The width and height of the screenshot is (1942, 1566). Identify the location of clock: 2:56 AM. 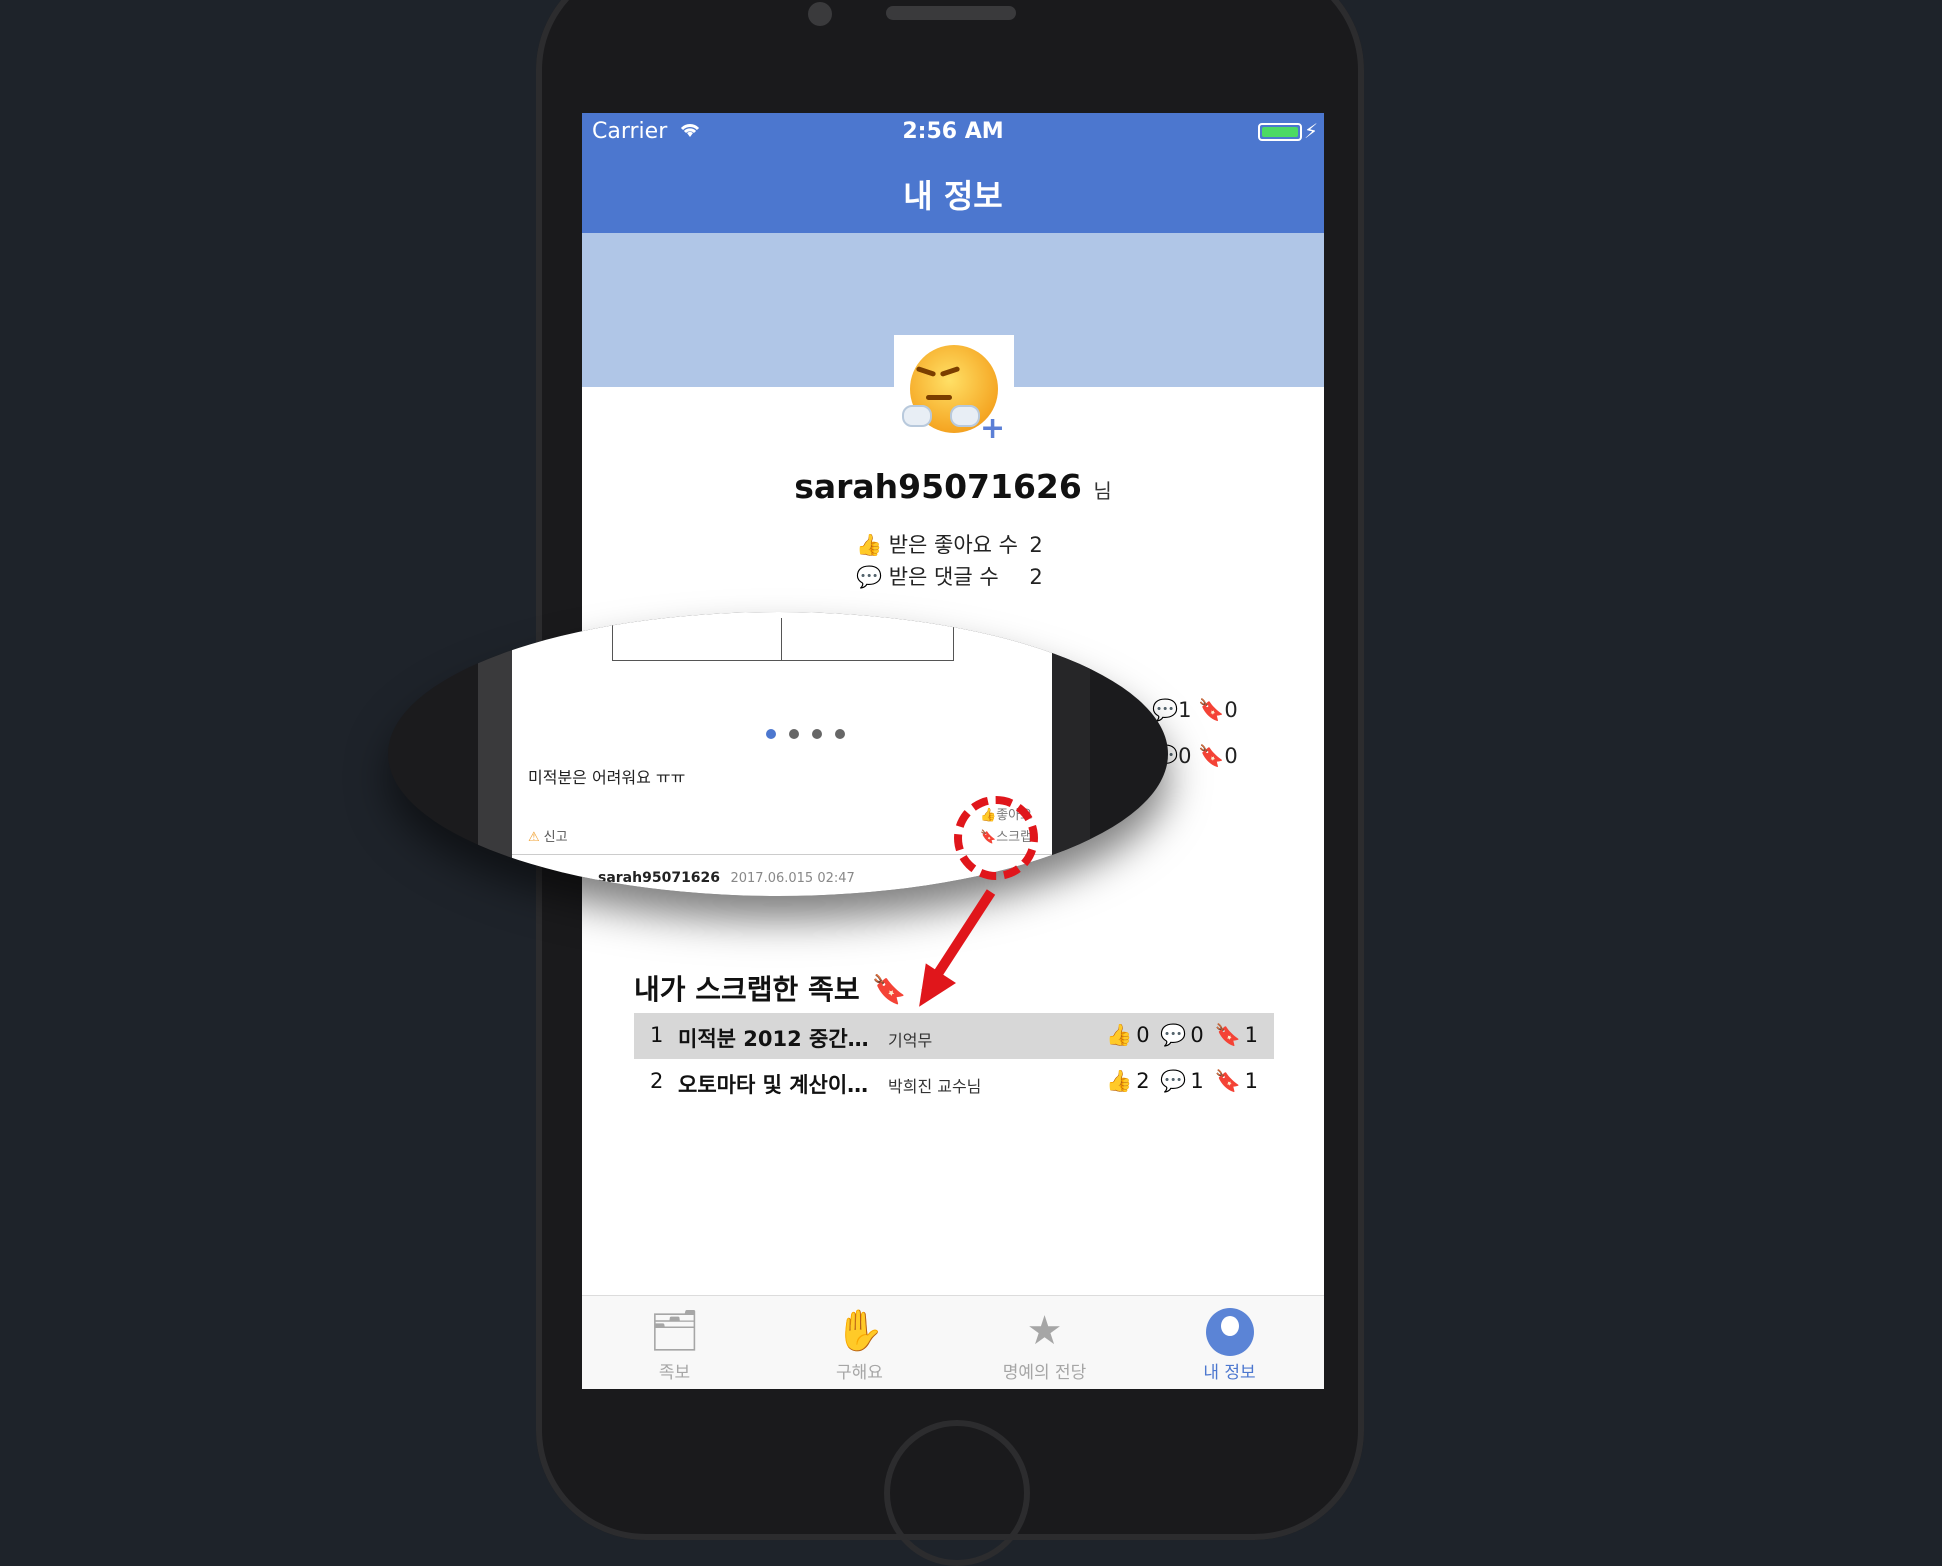
(953, 131).